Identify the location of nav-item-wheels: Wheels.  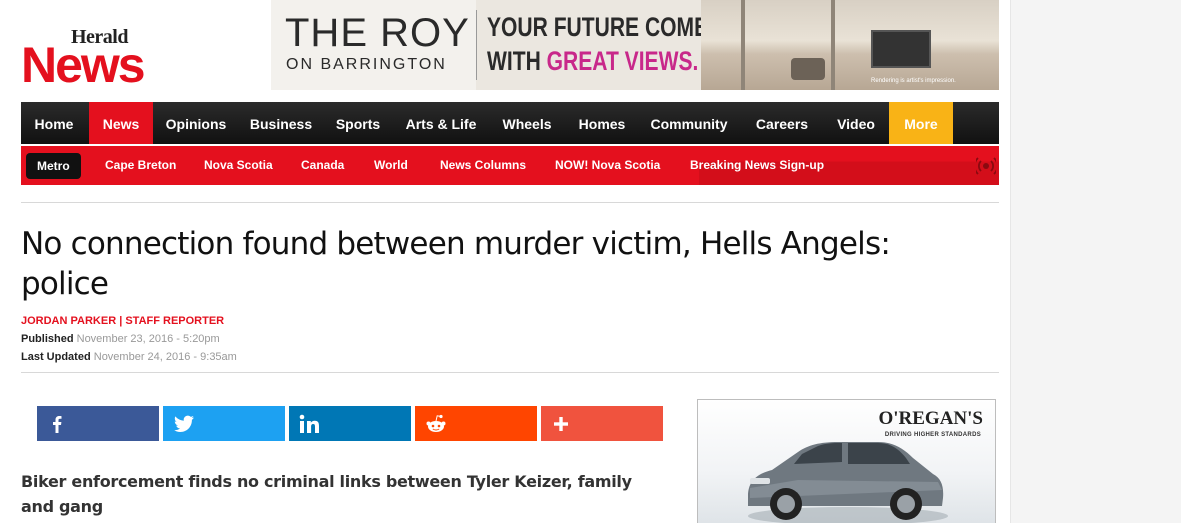
(527, 123).